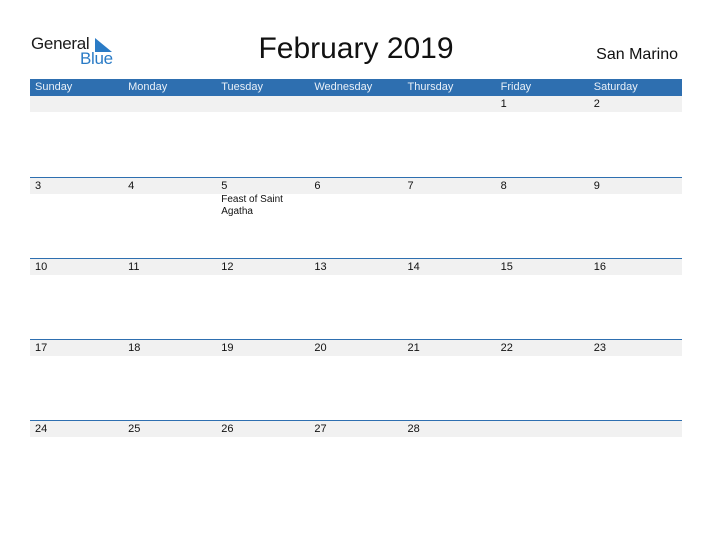 This screenshot has height=550, width=712. I want to click on weekday-header: Saturday, so click(615, 87).